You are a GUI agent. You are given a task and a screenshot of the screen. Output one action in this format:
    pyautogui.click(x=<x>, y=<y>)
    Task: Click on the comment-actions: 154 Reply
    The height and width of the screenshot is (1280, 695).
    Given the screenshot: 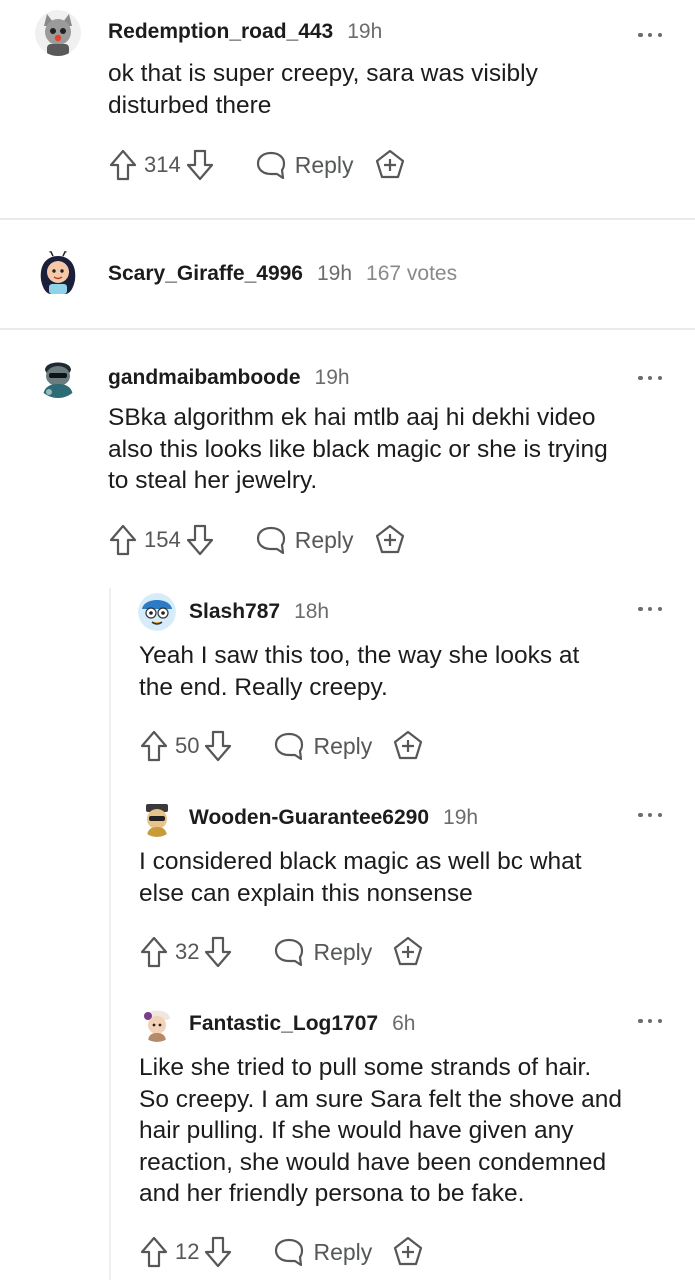 What is the action you would take?
    pyautogui.click(x=257, y=540)
    